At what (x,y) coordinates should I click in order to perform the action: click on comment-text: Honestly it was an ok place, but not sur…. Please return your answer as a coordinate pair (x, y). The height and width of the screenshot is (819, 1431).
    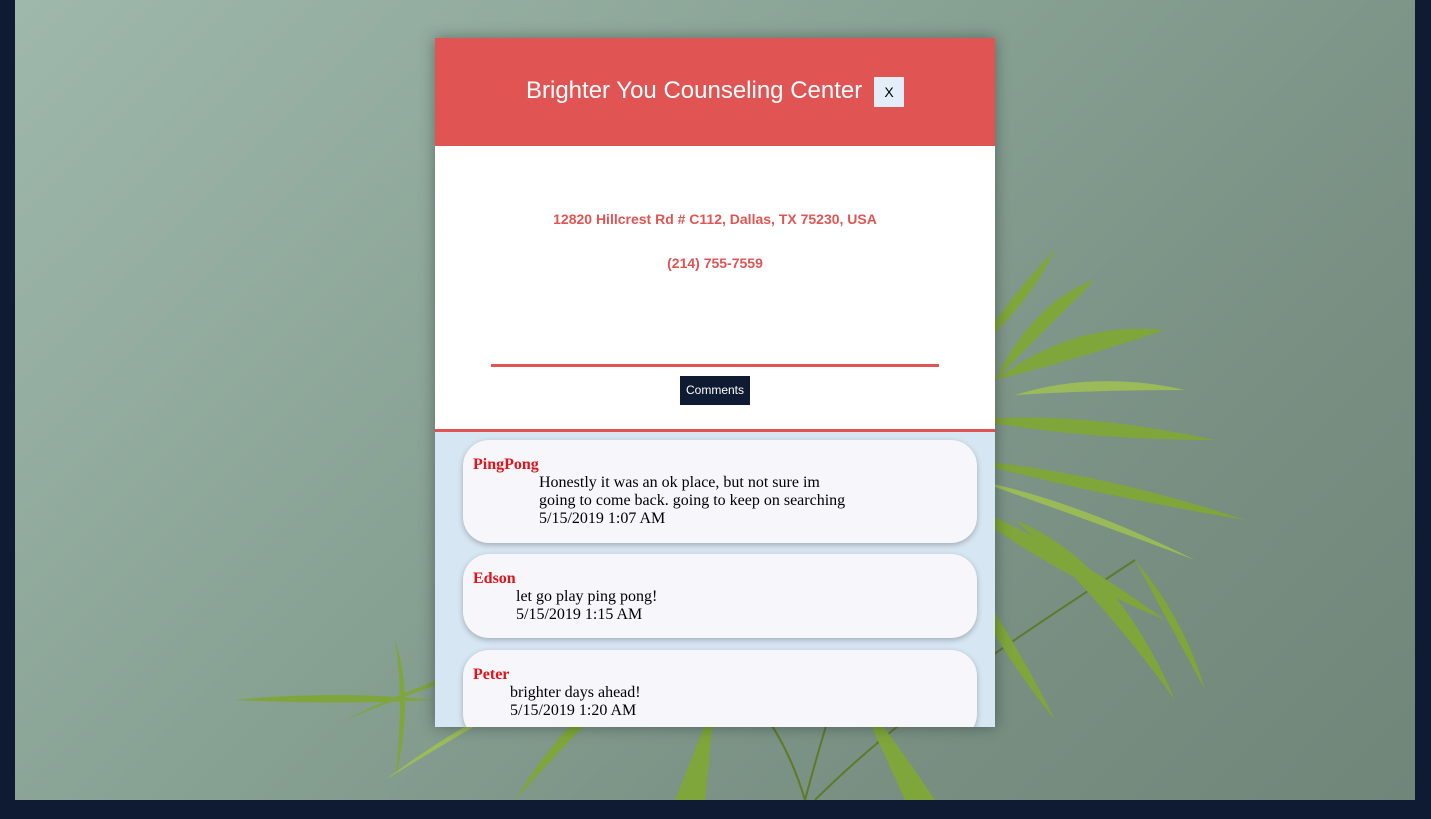
    Looking at the image, I should click on (692, 491).